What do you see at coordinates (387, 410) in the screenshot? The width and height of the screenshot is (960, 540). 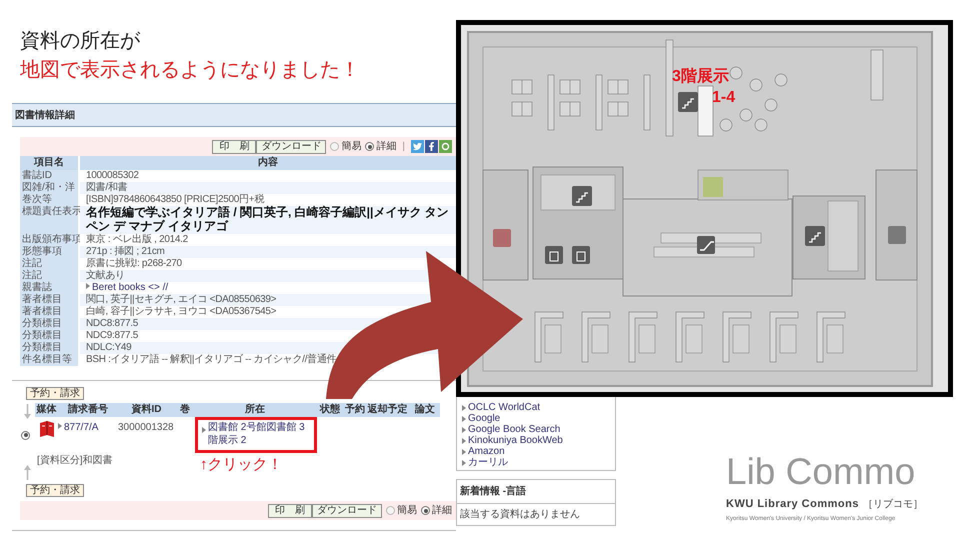 I see `table-header-cell: 返却予定` at bounding box center [387, 410].